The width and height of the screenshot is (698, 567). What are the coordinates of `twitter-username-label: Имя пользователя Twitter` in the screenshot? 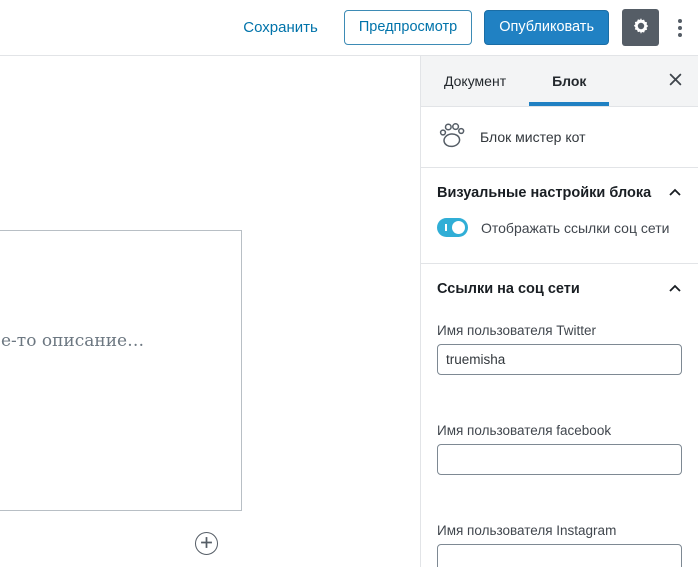 It's located at (517, 330).